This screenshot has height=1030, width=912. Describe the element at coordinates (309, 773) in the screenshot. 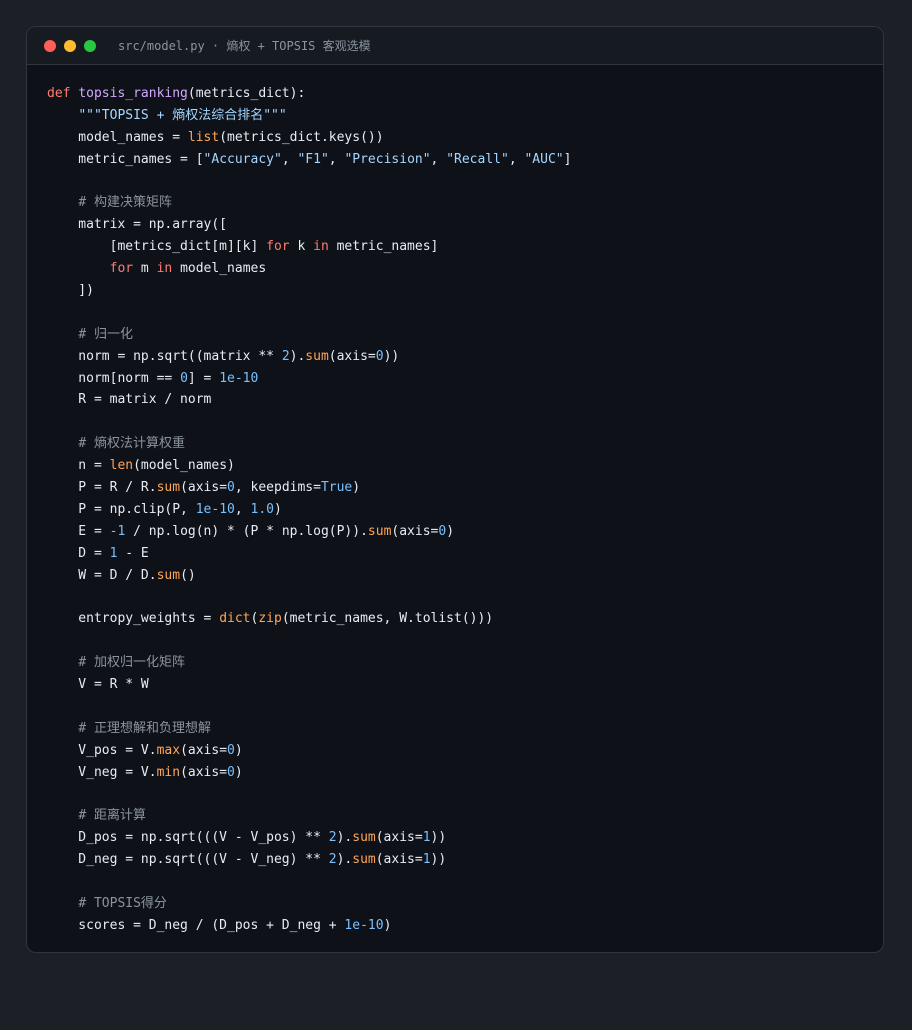

I see `code-line: V_neg = V.min(axis=0)` at that location.